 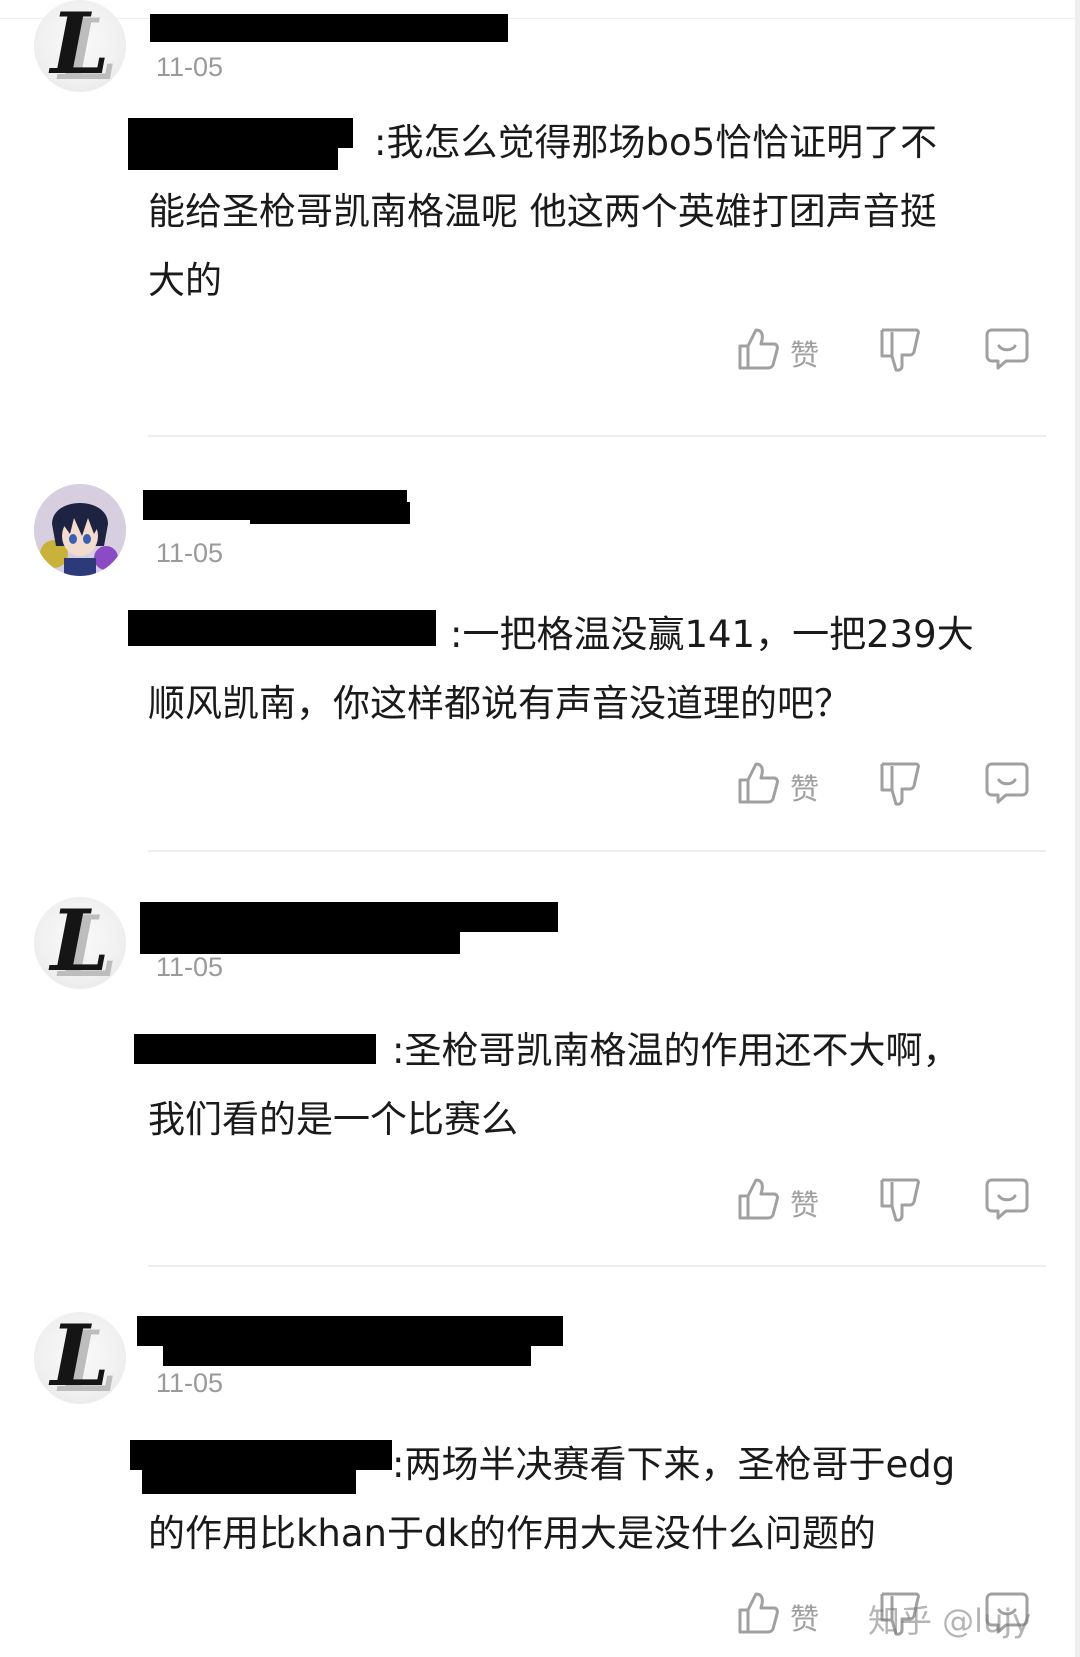 I want to click on comment-line: :圣枪哥凯南格温的作用还不大啊，, so click(x=676, y=1050).